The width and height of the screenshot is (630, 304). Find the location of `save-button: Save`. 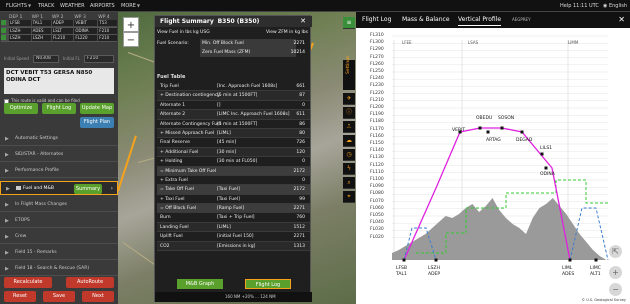

save-button: Save is located at coordinates (59, 296).